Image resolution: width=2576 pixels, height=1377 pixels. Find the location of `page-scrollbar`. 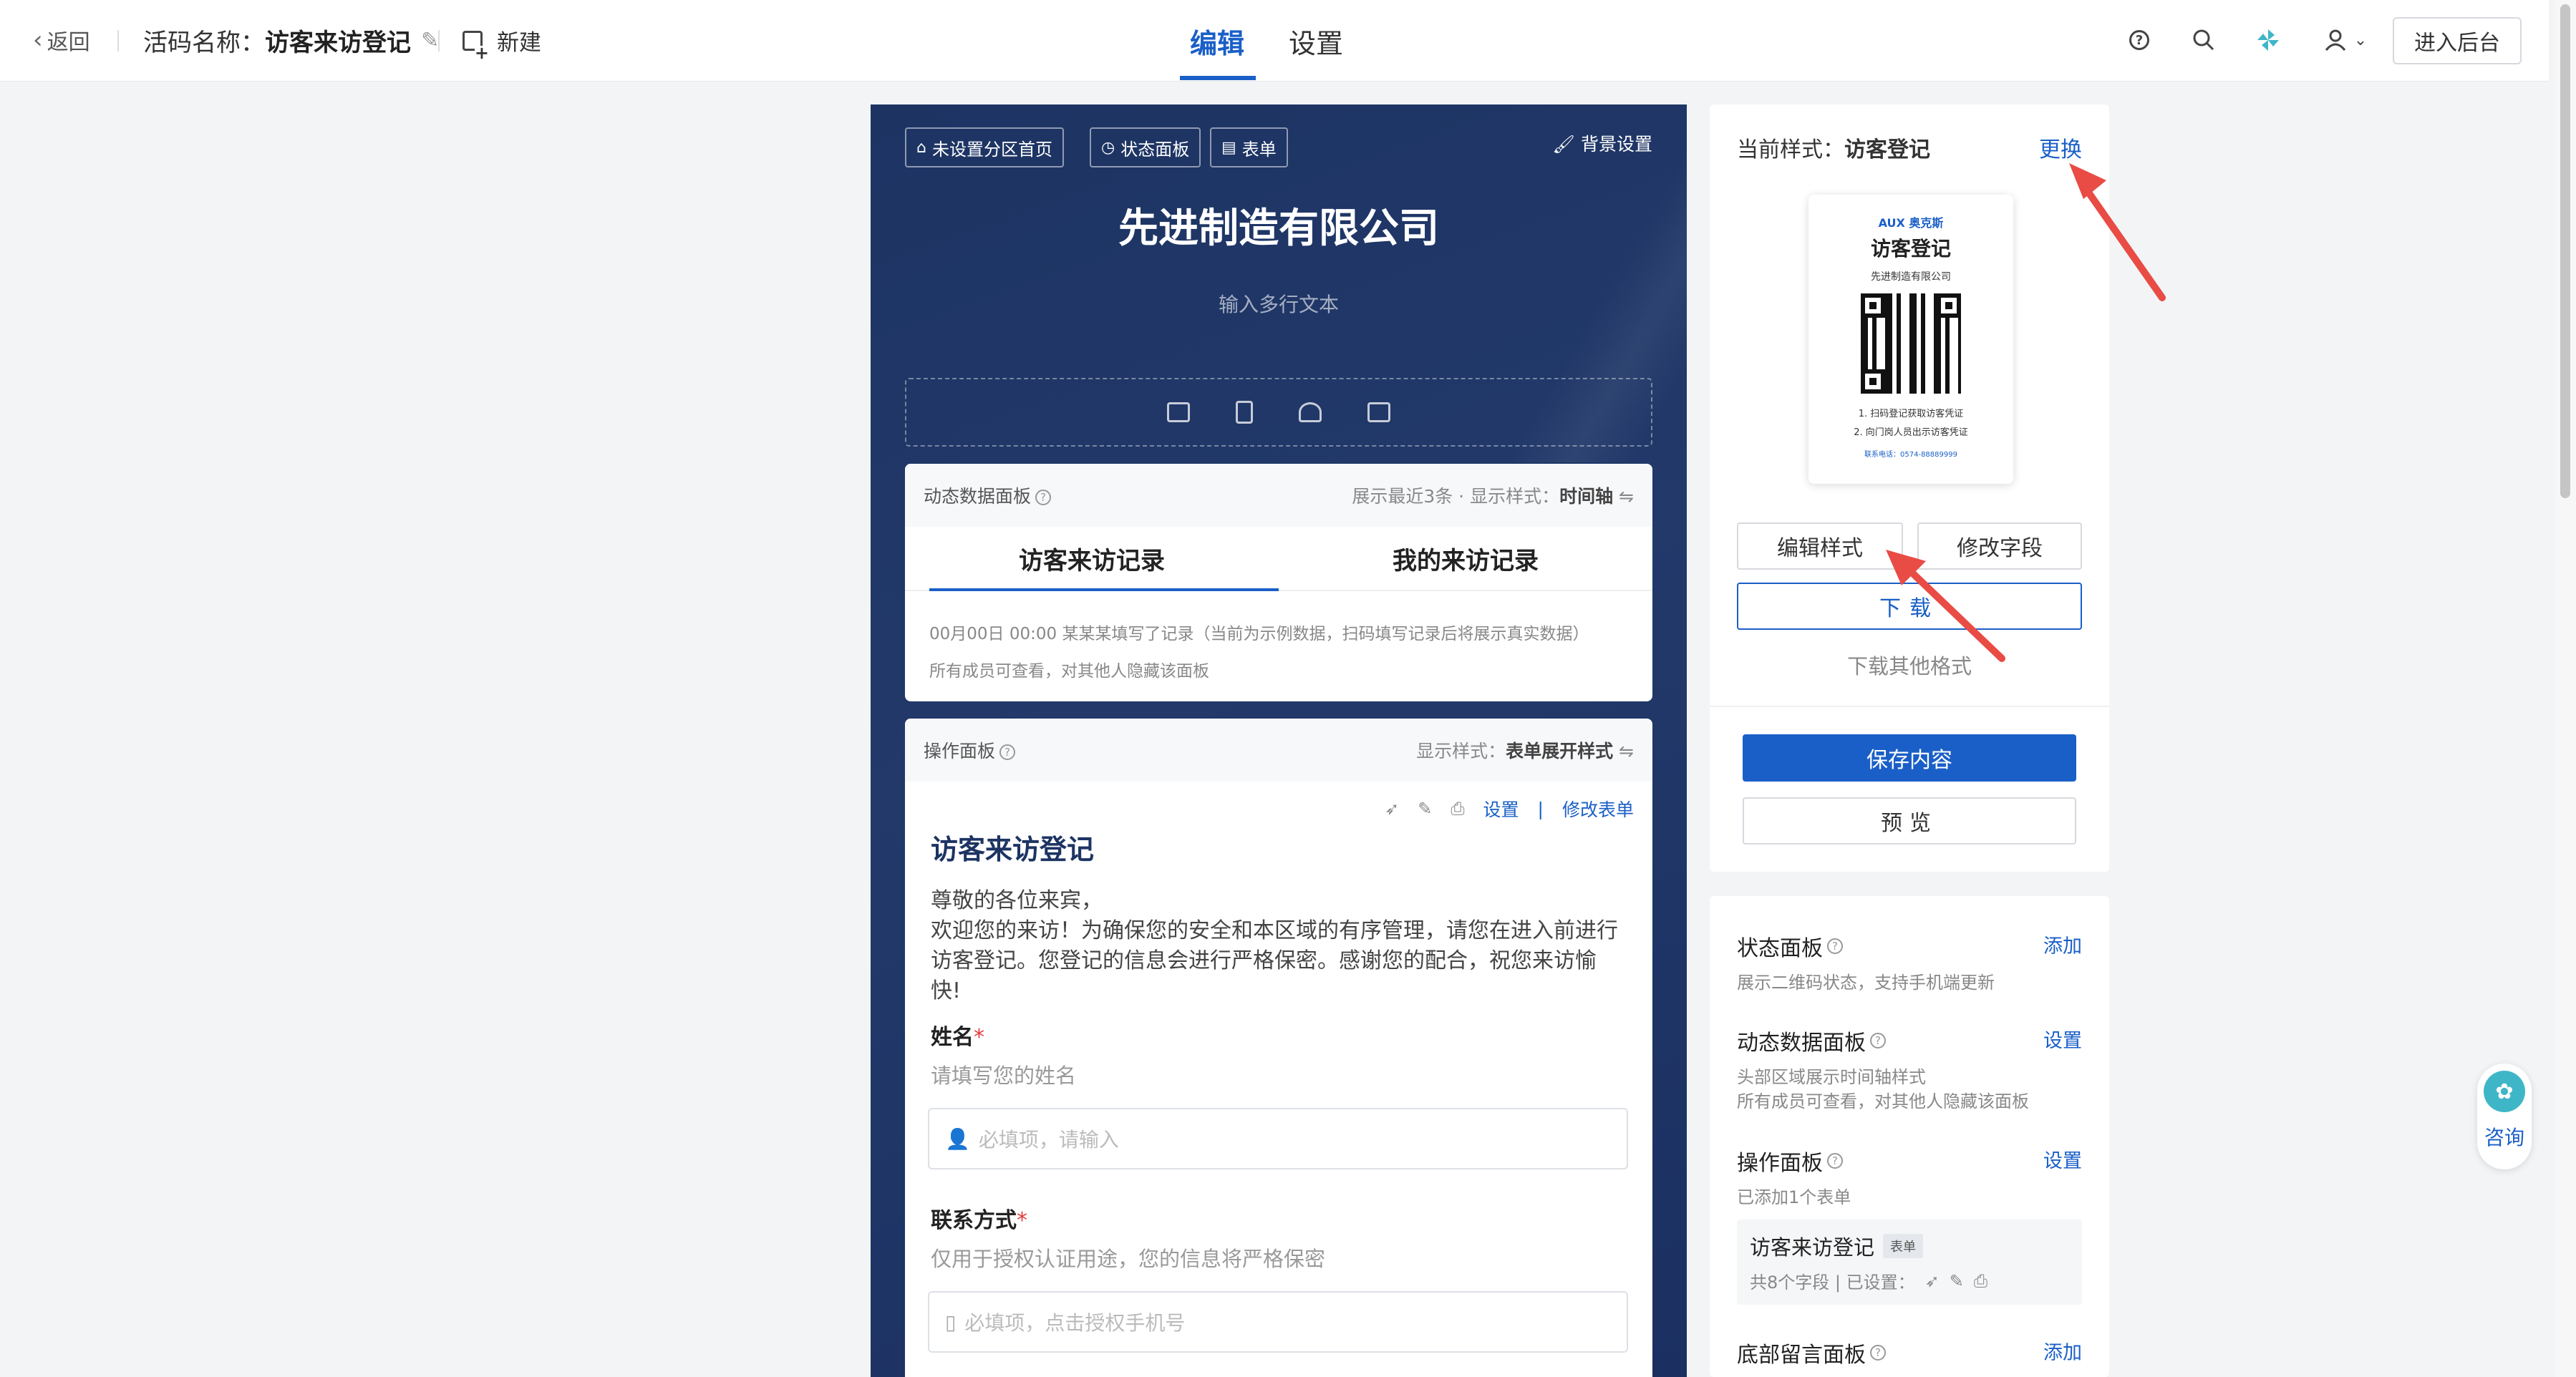

page-scrollbar is located at coordinates (2565, 688).